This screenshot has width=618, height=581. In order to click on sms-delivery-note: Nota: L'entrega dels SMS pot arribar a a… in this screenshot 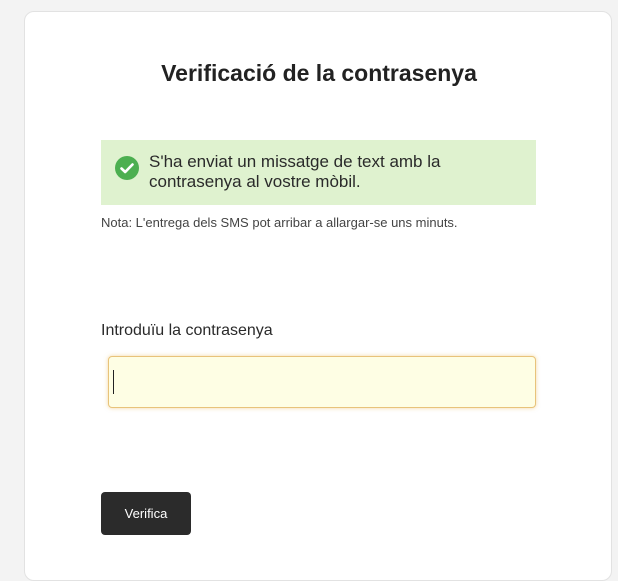, I will do `click(279, 222)`.